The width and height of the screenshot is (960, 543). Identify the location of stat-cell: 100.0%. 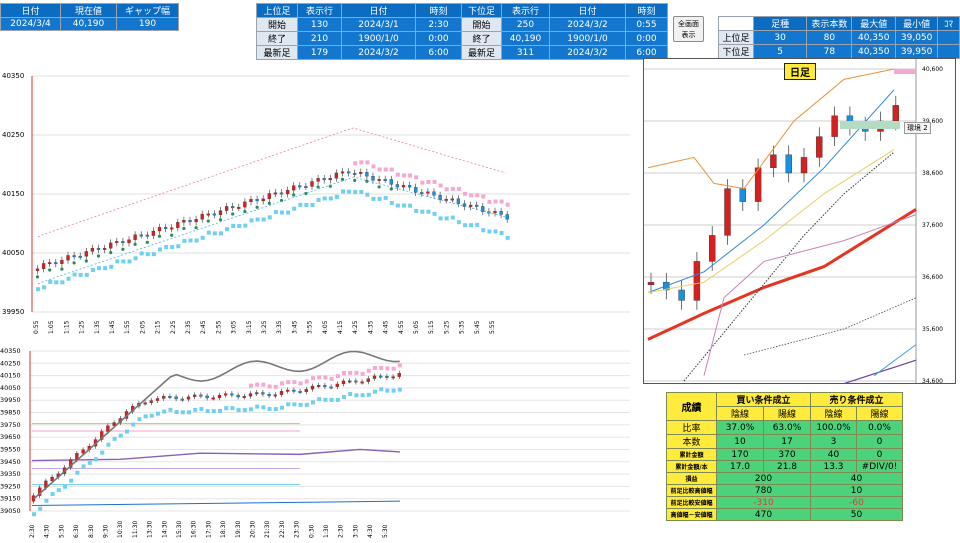
(833, 427).